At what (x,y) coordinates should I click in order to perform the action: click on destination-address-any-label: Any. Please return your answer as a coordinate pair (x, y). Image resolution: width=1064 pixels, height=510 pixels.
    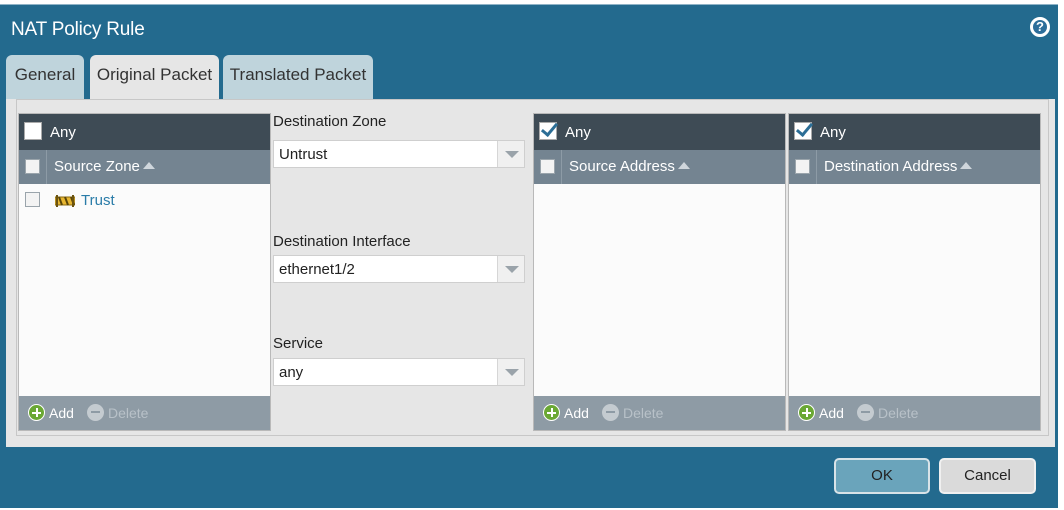
    Looking at the image, I should click on (833, 132).